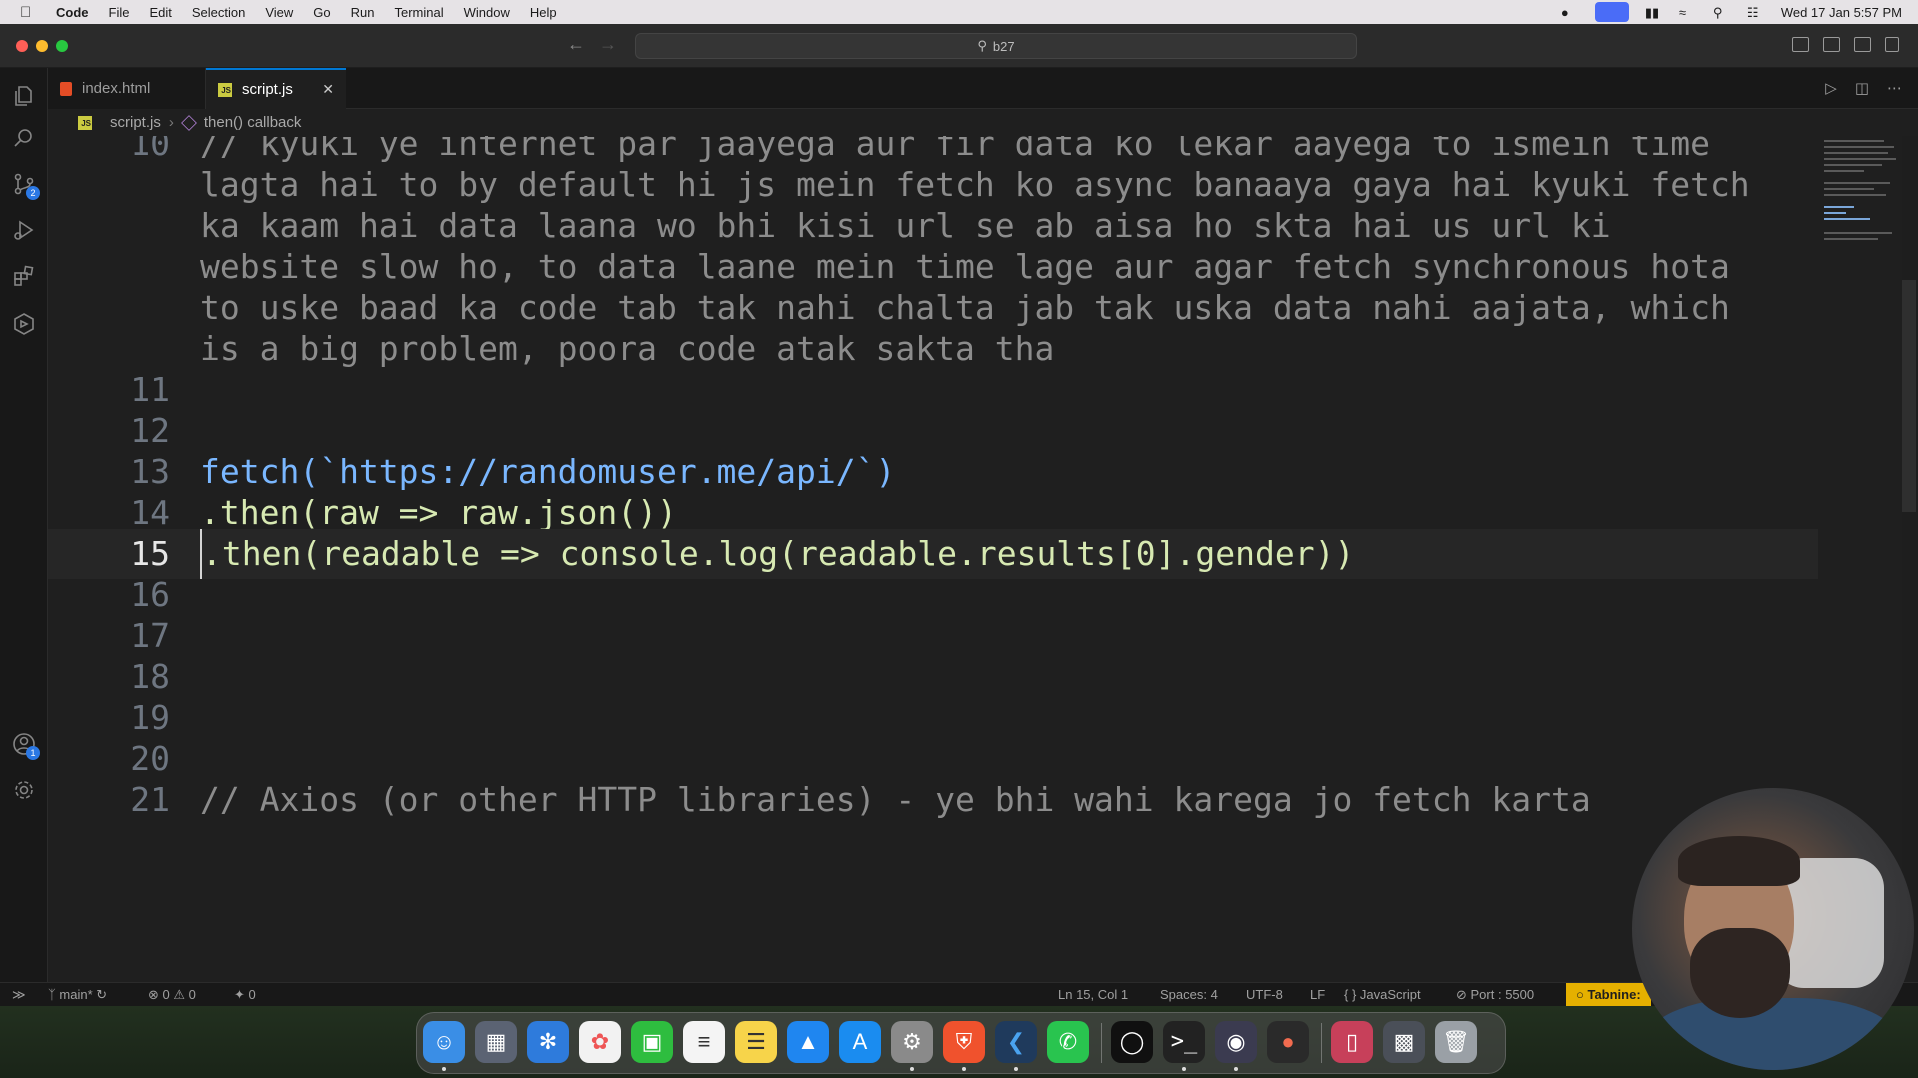 Image resolution: width=1918 pixels, height=1078 pixels. Describe the element at coordinates (419, 12) in the screenshot. I see `menu-terminal: Terminal` at that location.